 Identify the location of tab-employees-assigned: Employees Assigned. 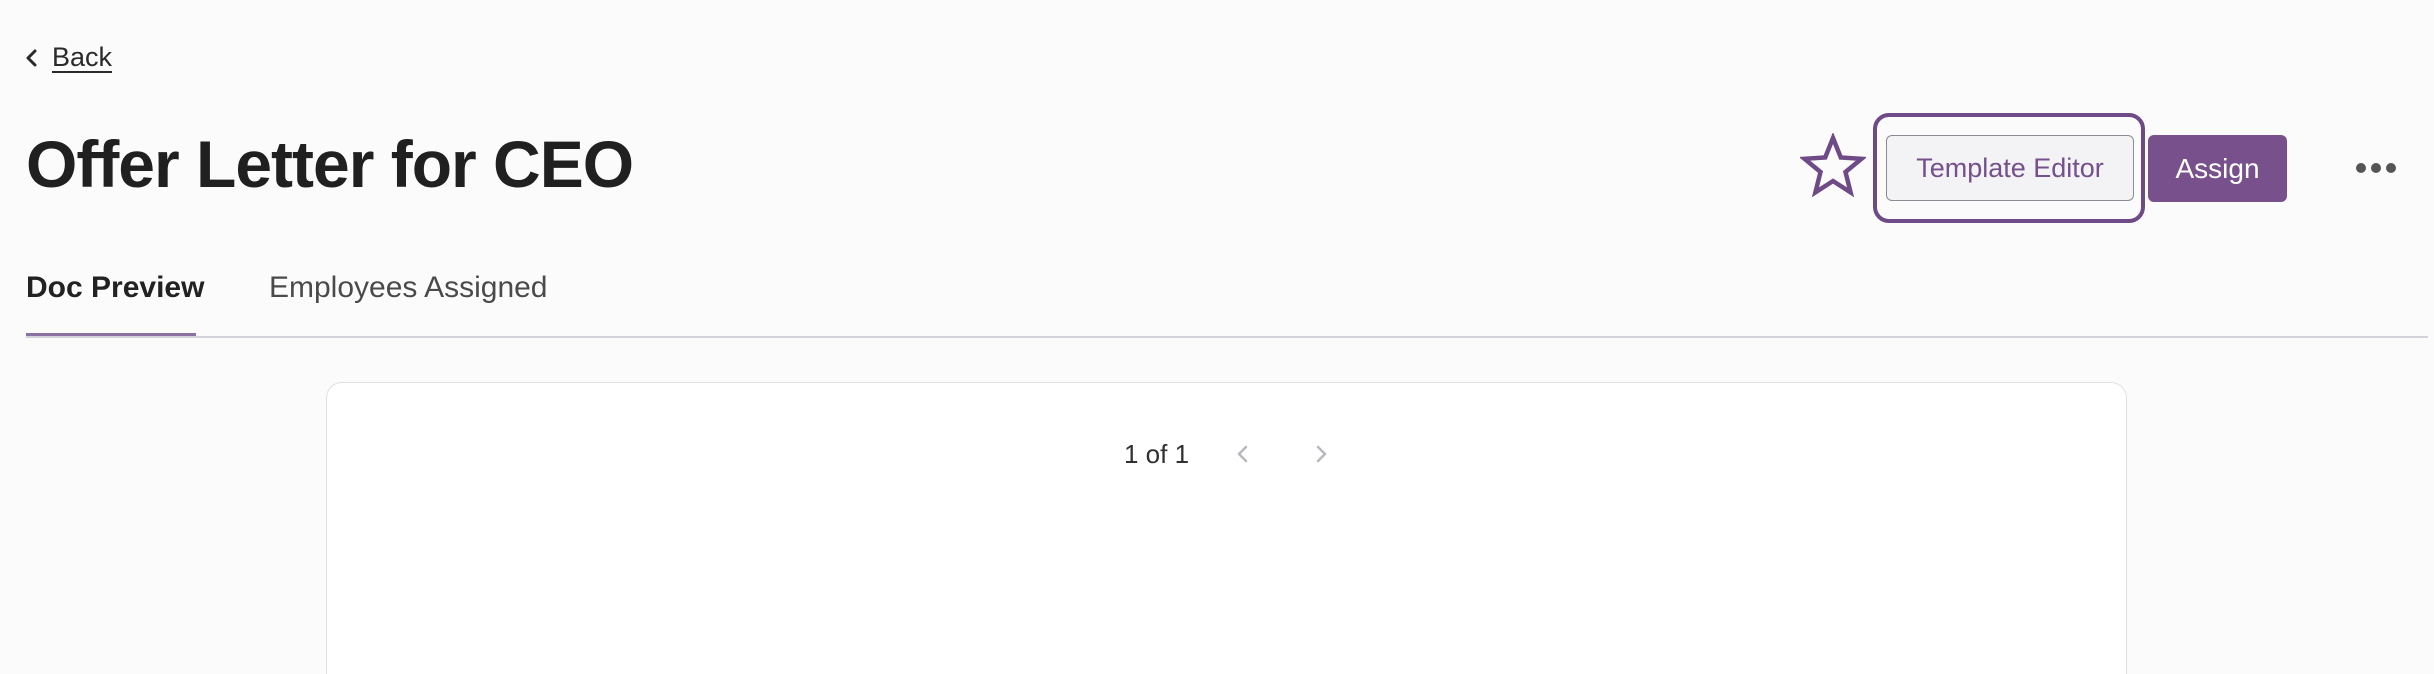
(408, 302).